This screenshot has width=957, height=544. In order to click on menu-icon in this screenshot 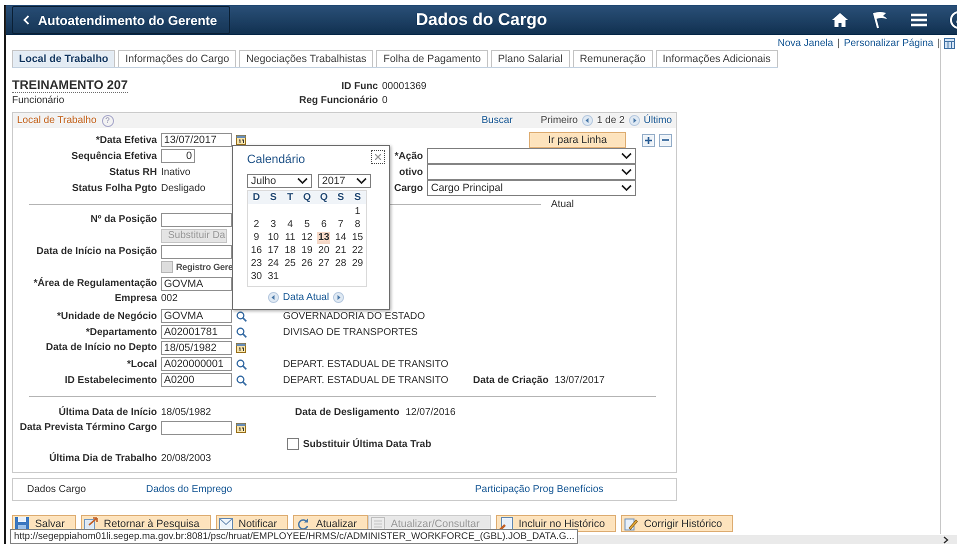, I will do `click(919, 20)`.